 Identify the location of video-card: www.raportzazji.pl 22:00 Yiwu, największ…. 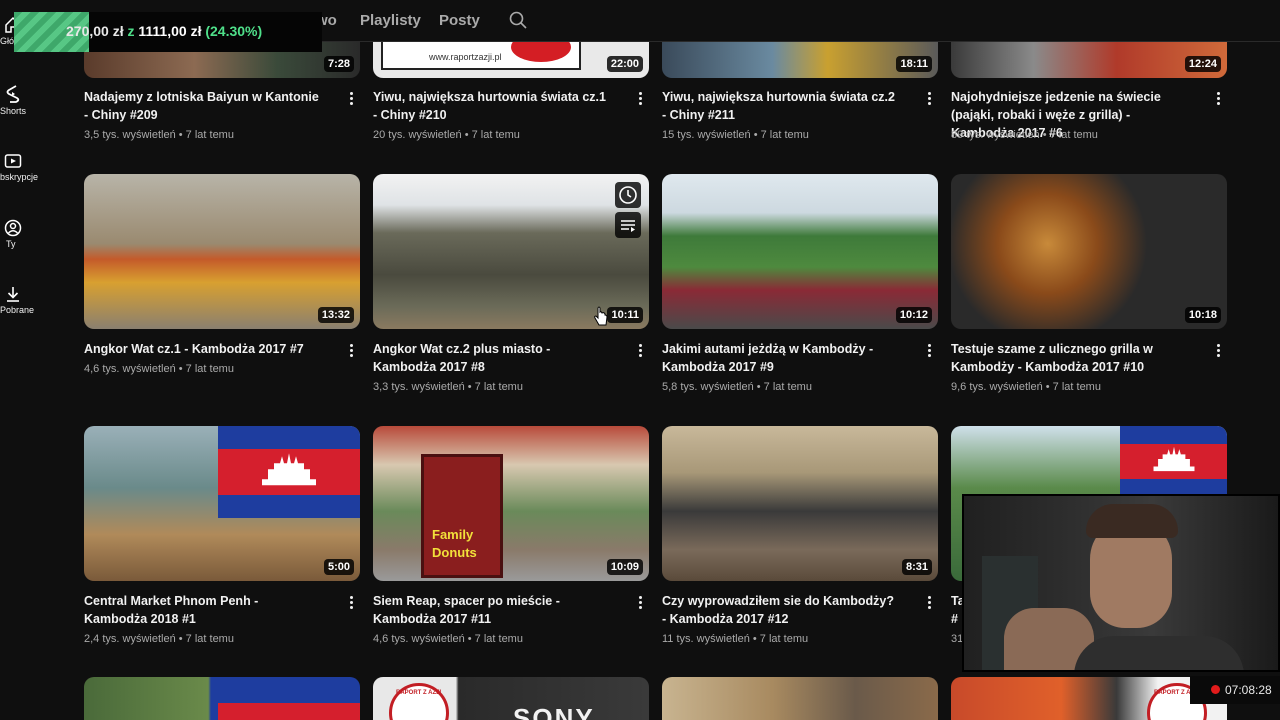
(511, 91).